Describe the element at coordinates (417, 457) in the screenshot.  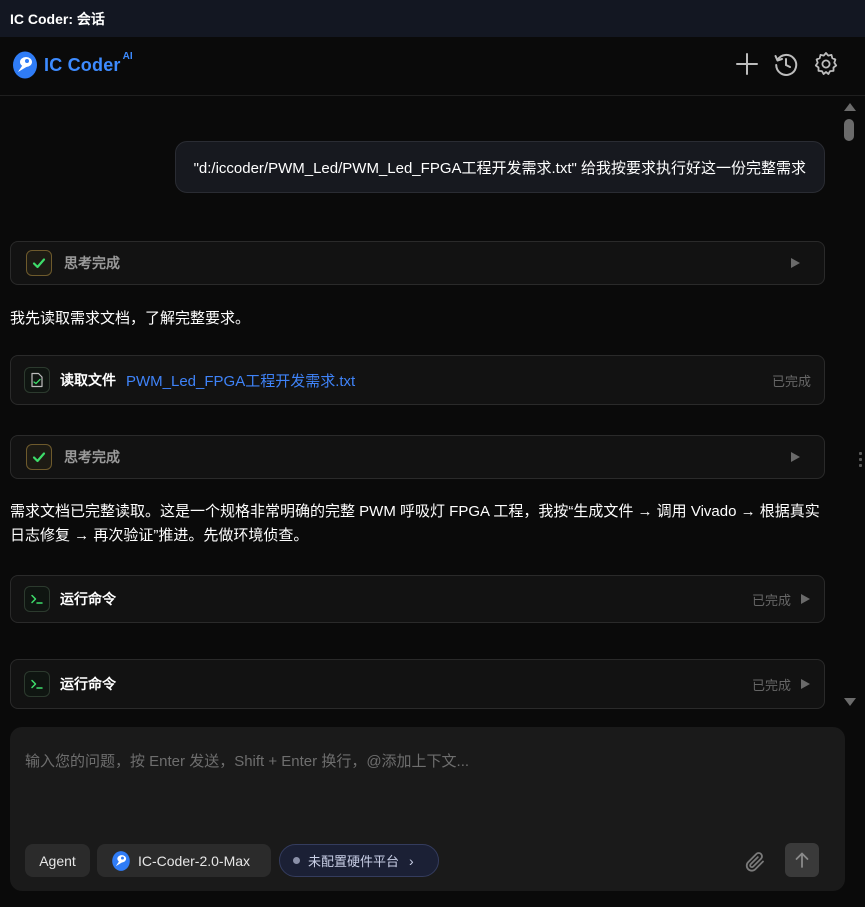
I see `thinking-block-2: 思考完成` at that location.